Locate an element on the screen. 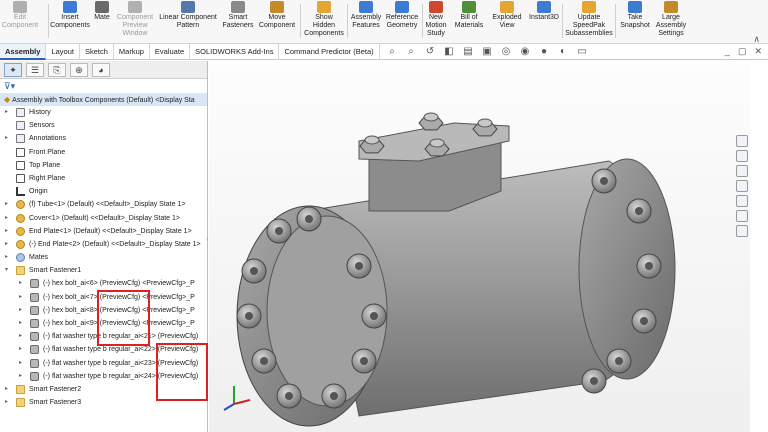 The image size is (768, 432). tree-item: ▸ Annotations is located at coordinates (103, 138).